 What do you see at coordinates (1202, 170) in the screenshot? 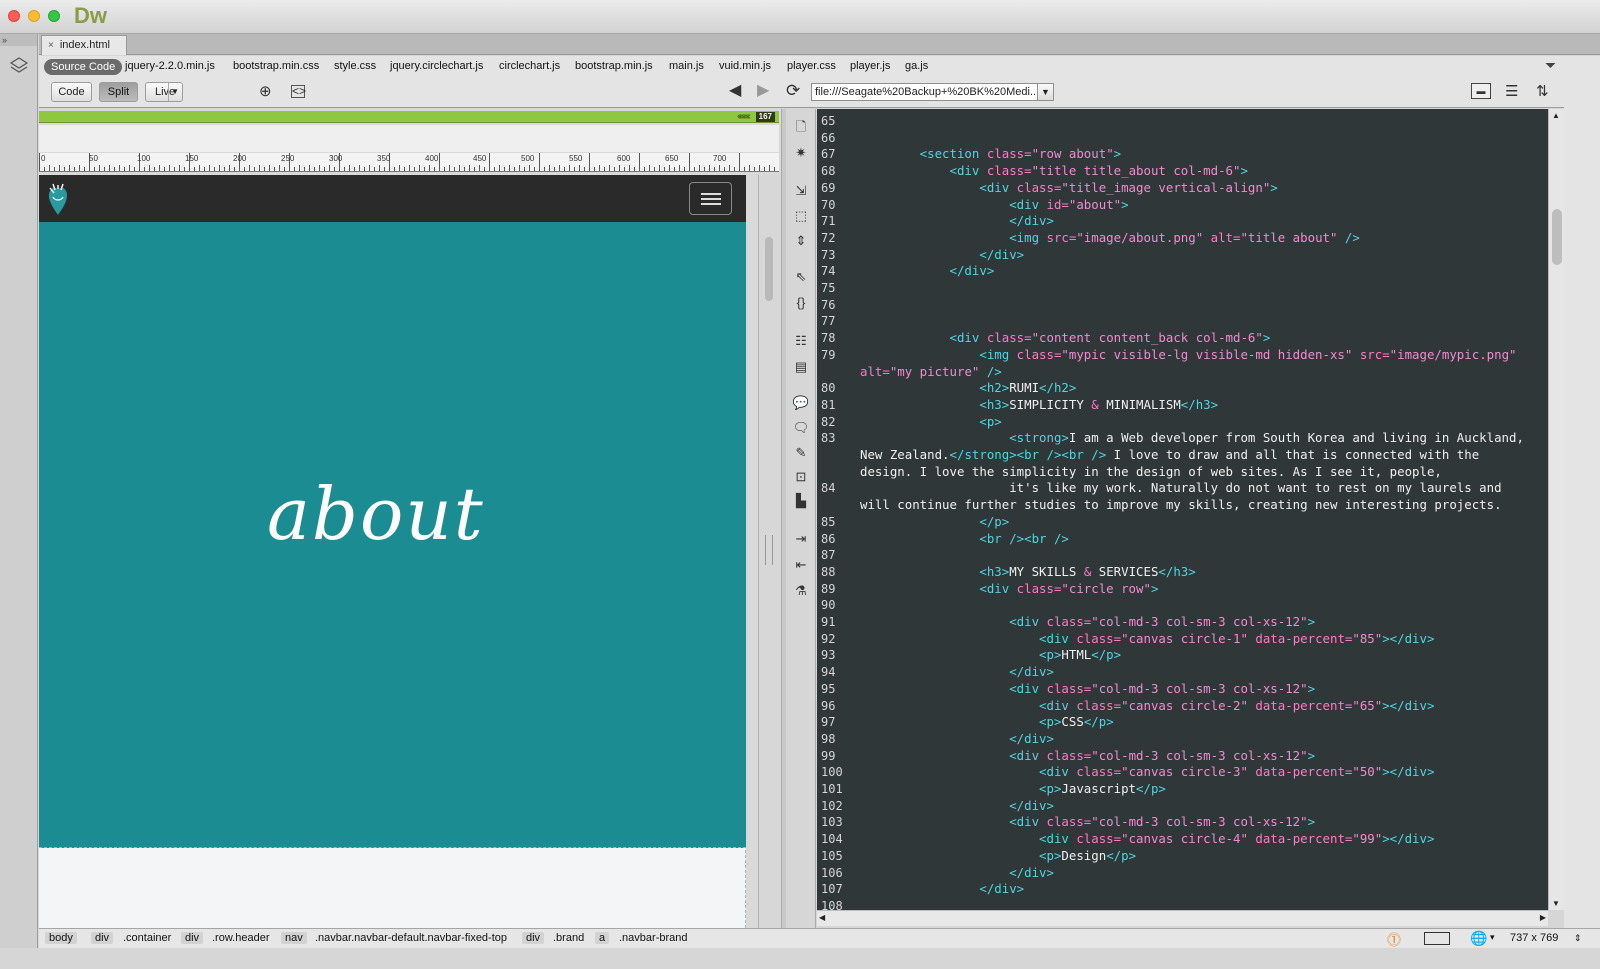
I see `code-line: <div class="title title_about col-md-6">` at bounding box center [1202, 170].